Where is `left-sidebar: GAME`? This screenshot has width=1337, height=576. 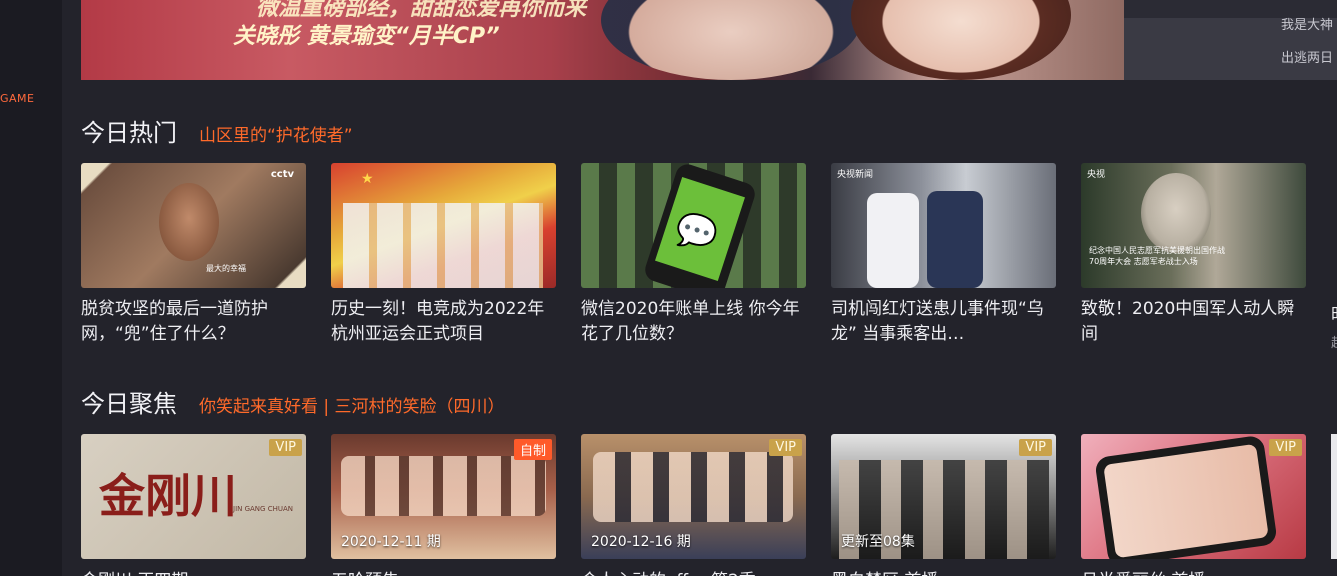
left-sidebar: GAME is located at coordinates (31, 288).